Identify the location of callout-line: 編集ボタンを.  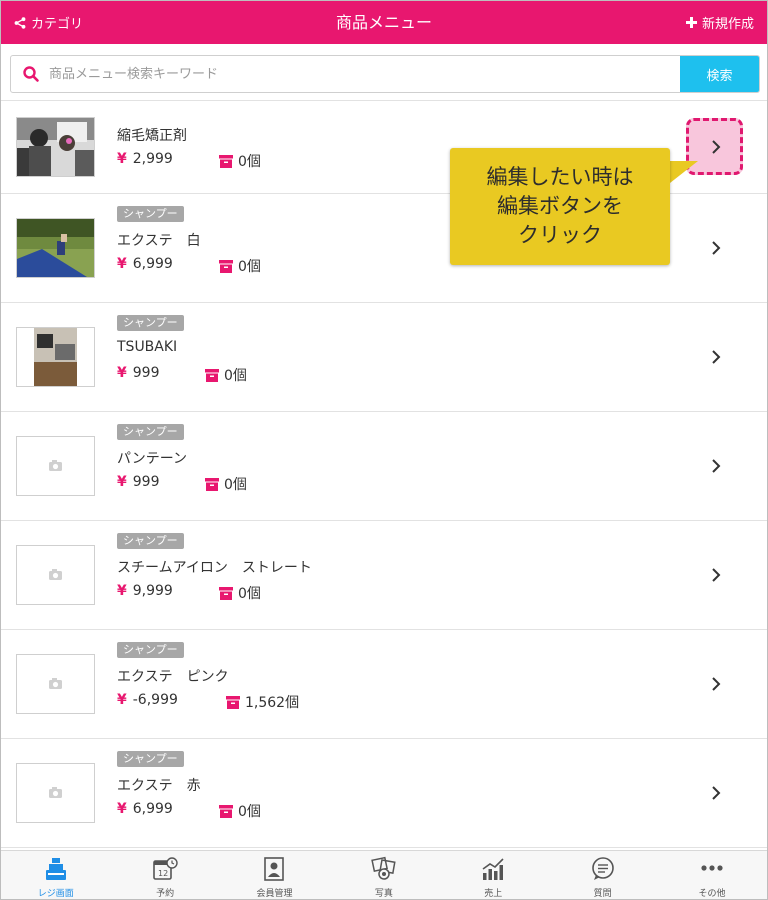
(560, 206).